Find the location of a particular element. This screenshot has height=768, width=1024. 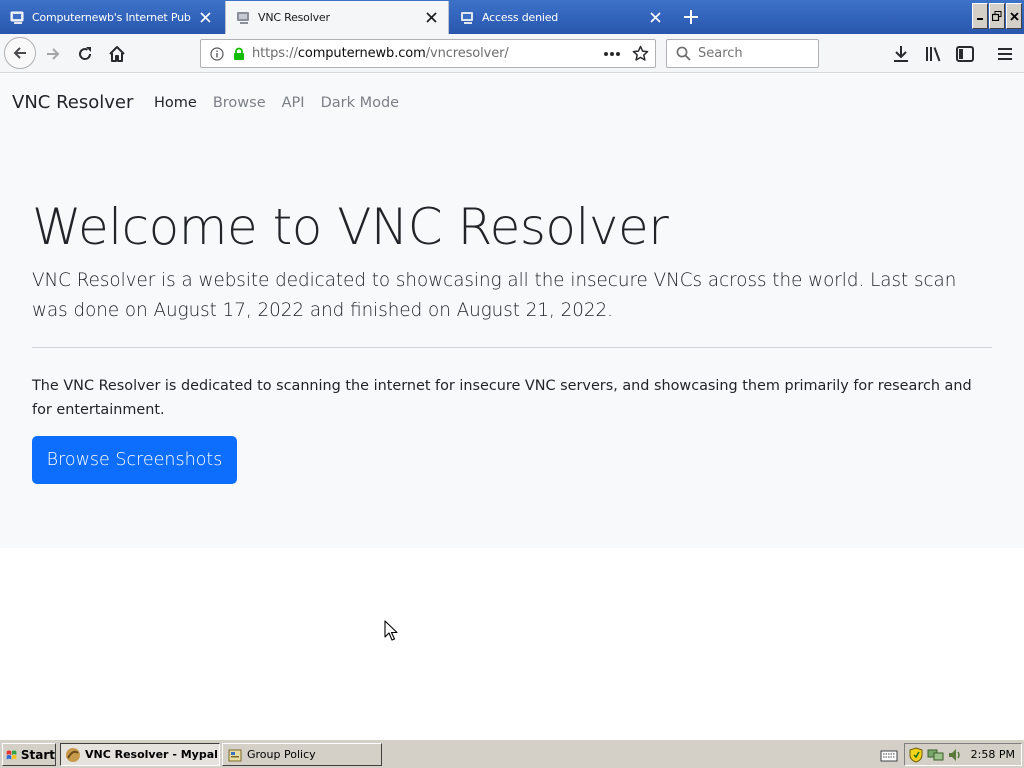

site-nav-links: Home Browse API Dark Mode is located at coordinates (276, 103).